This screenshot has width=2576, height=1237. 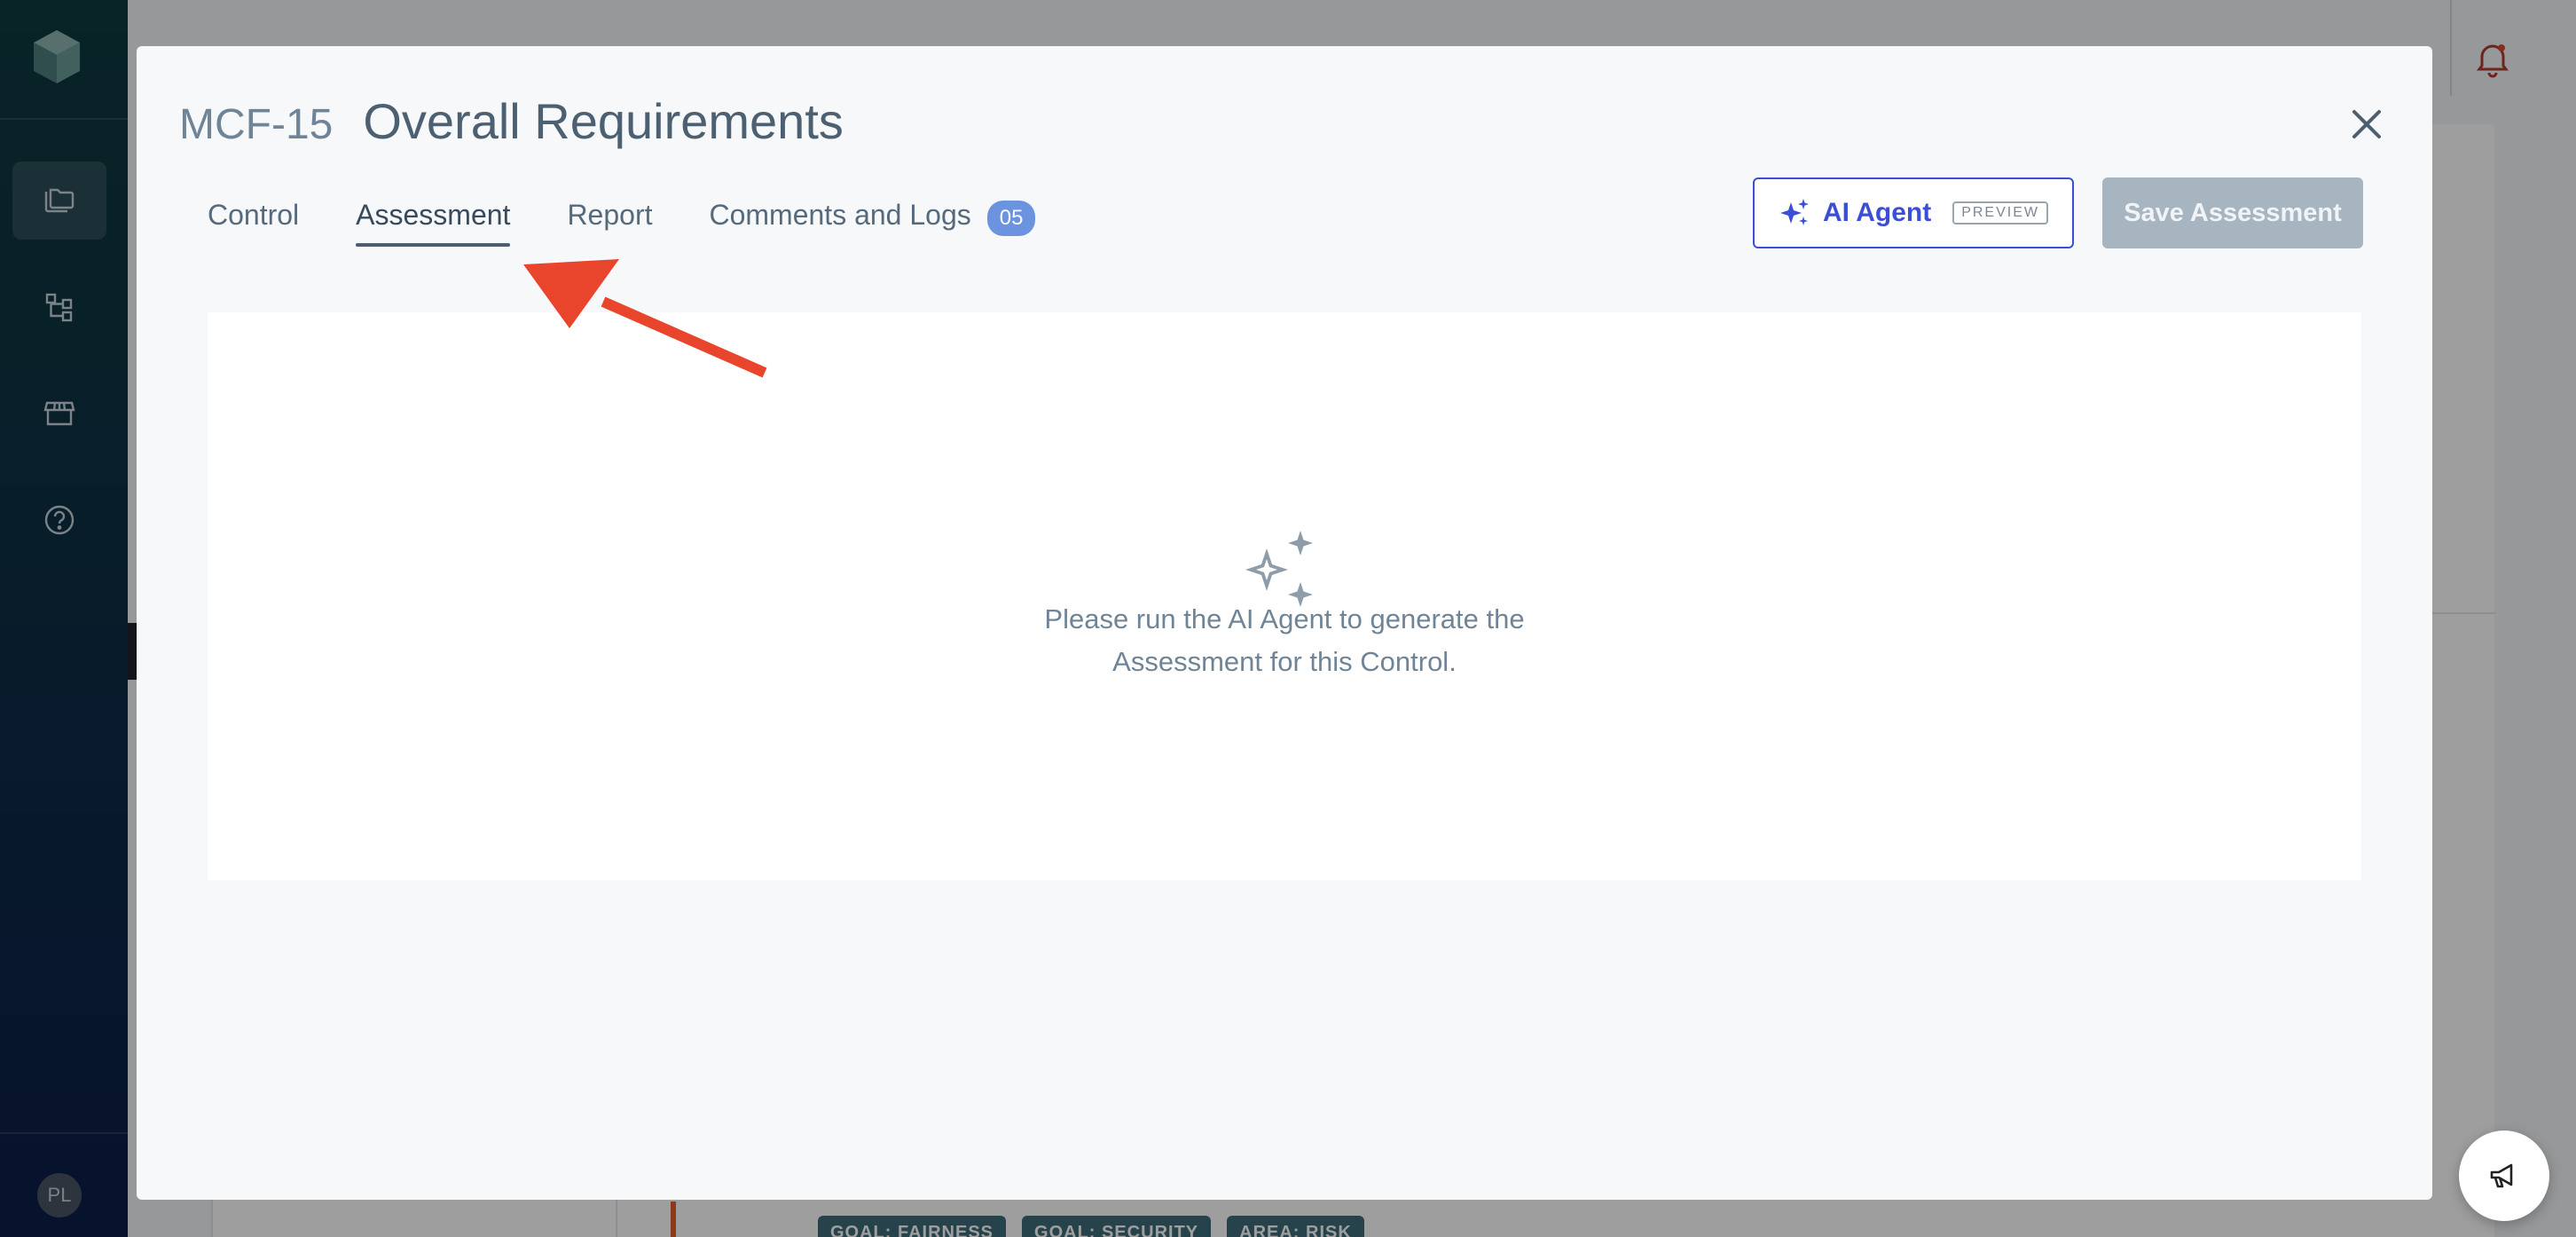 I want to click on tab-label: Report, so click(x=610, y=215).